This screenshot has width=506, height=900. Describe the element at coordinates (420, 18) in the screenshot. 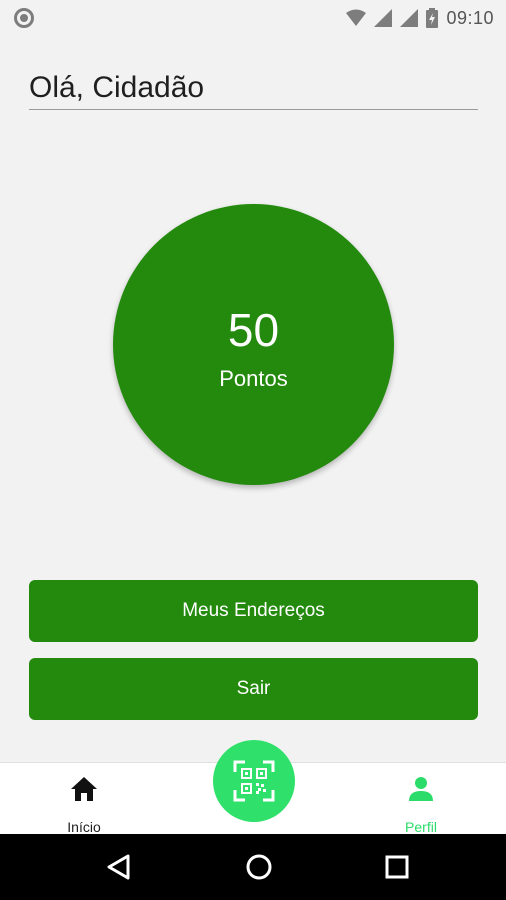

I see `status-icons: 09:10` at that location.